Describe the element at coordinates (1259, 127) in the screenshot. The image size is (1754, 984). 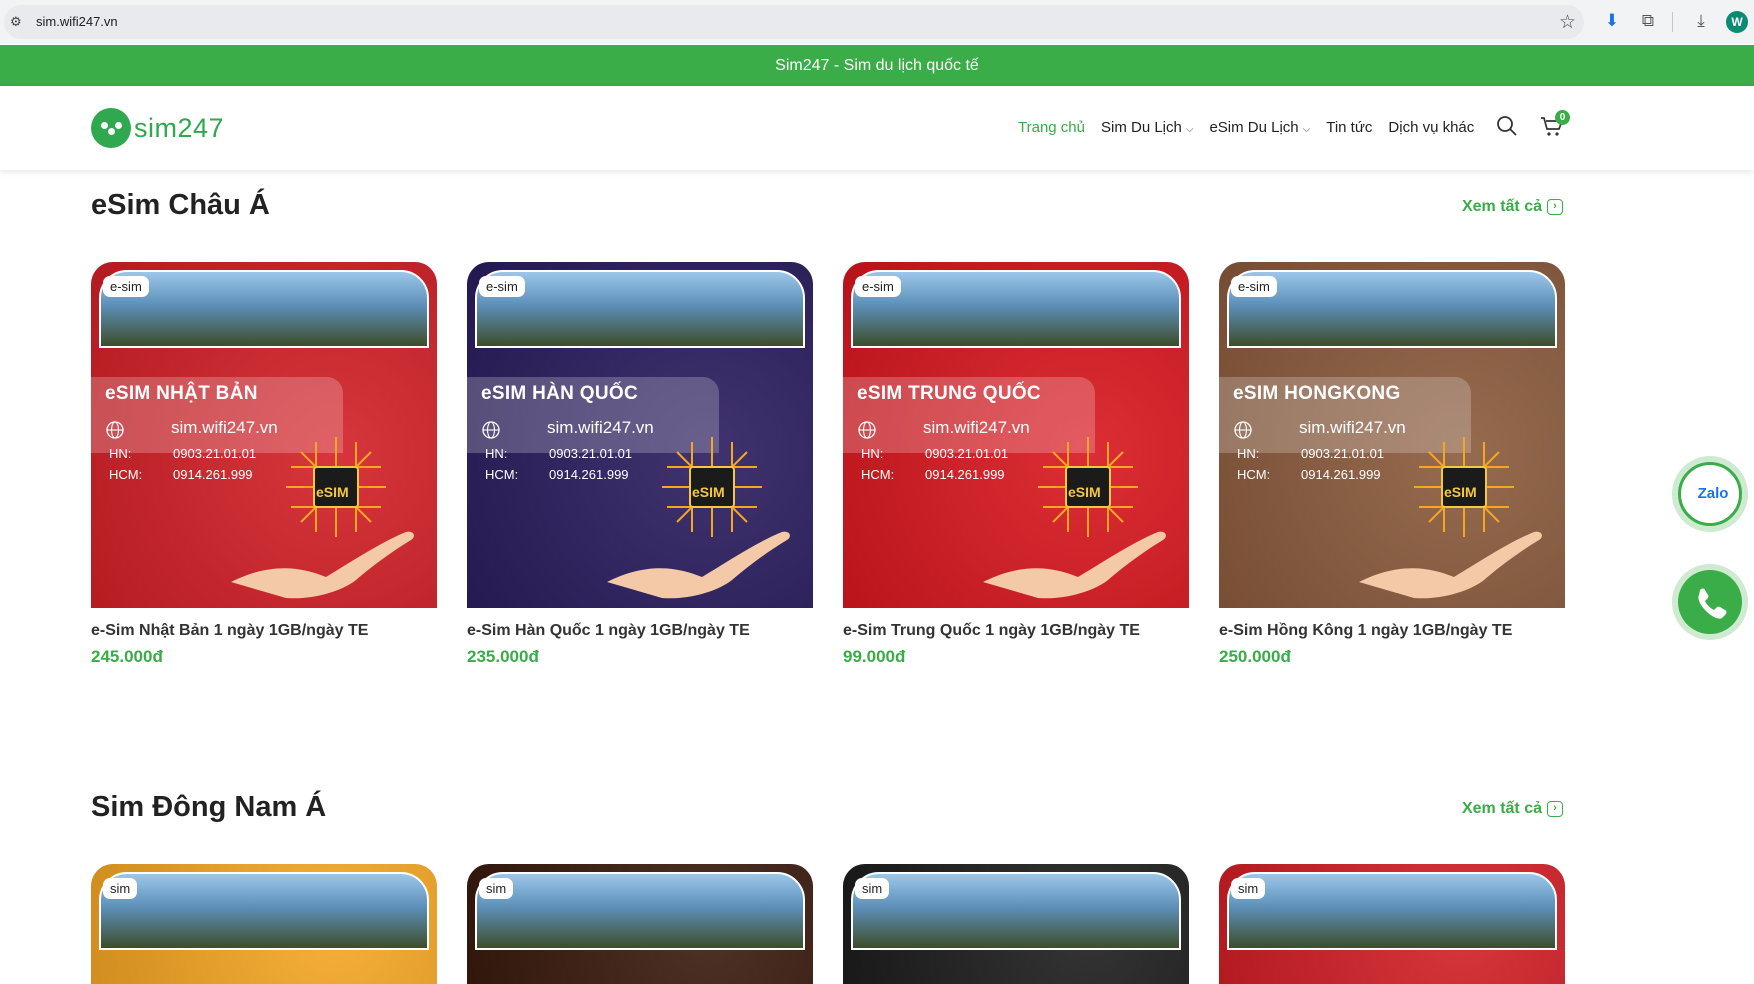
I see `nav-item-esim-du-lich: eSim Du Lịch ⌵` at that location.